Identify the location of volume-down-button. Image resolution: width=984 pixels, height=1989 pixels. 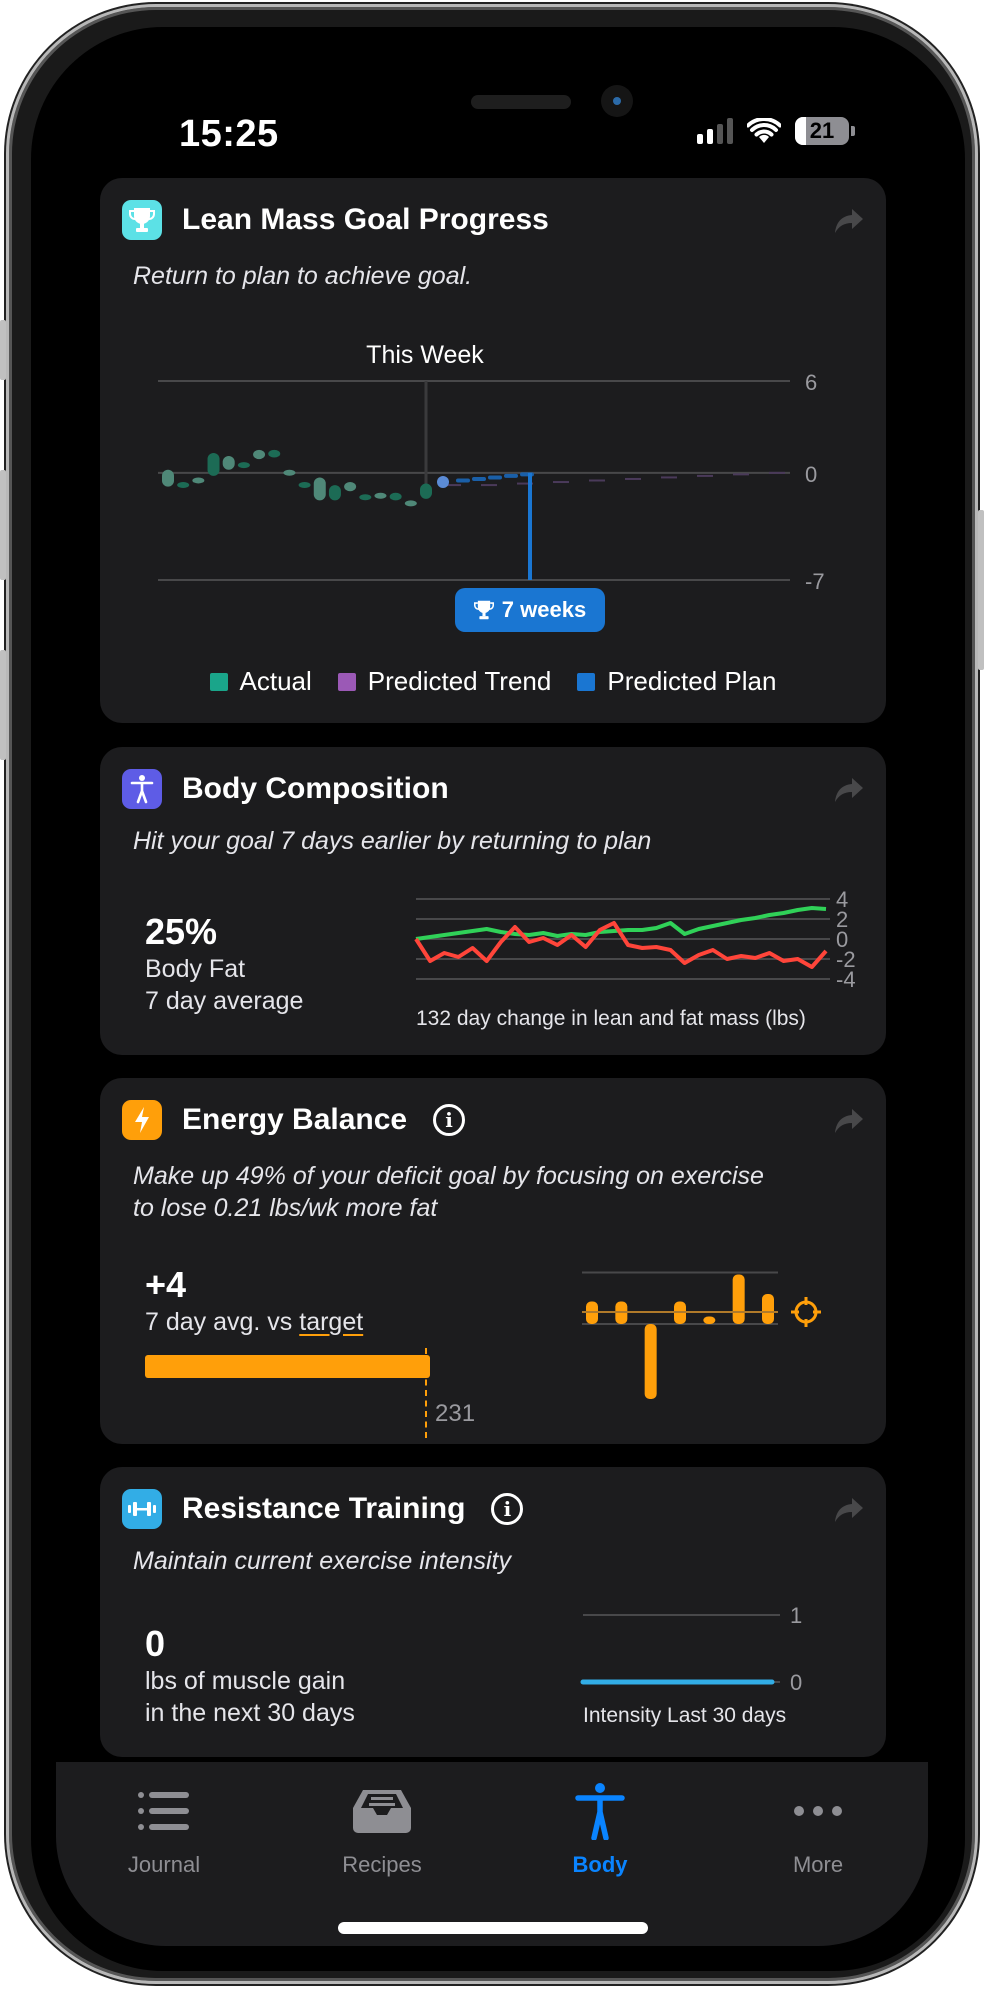
(3, 705).